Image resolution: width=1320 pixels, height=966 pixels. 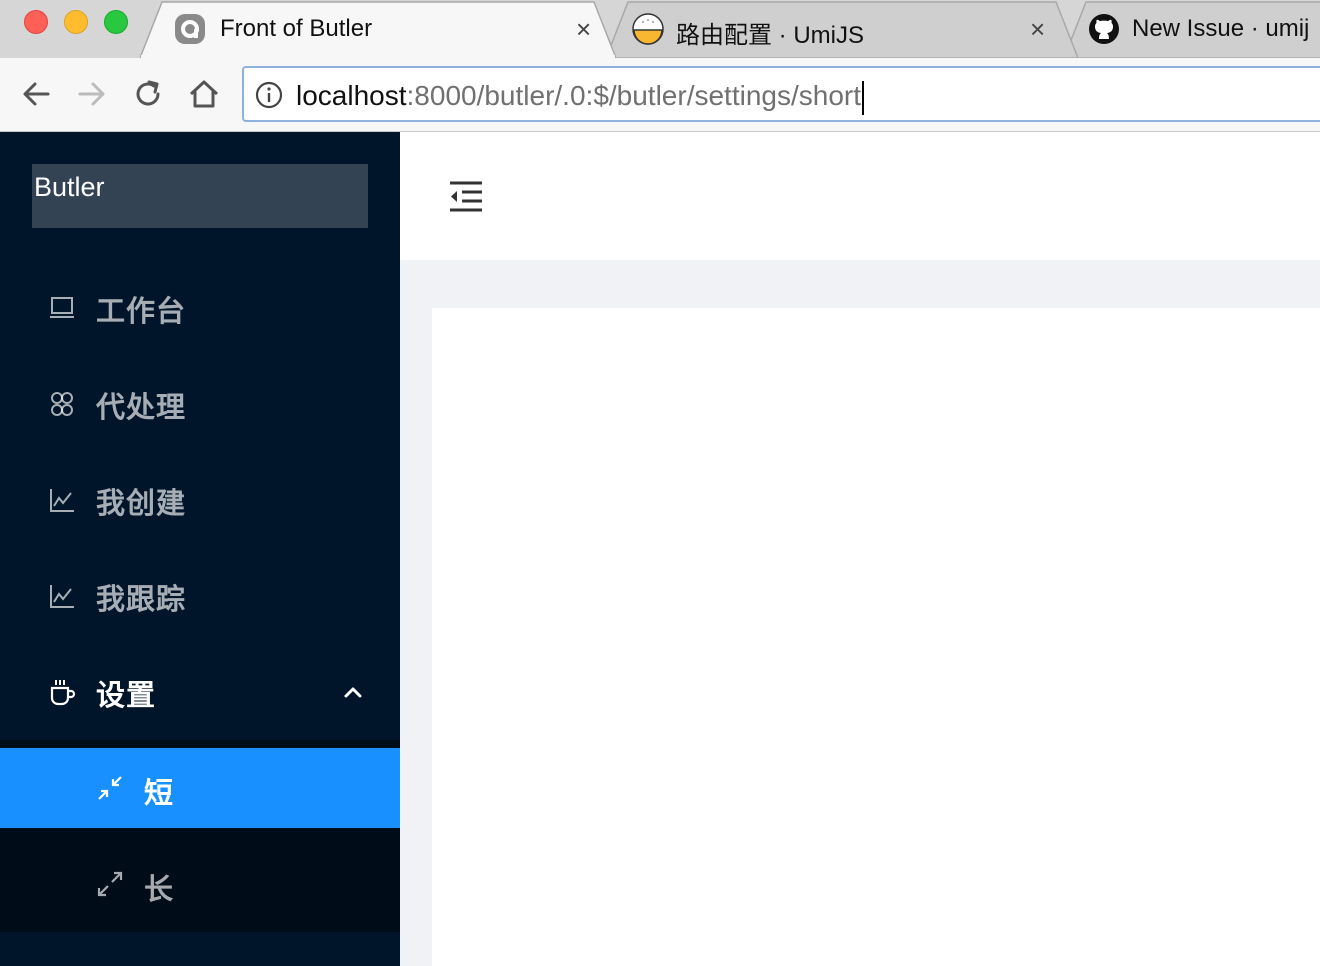 I want to click on settings-submenu: 短 长, so click(x=200, y=836).